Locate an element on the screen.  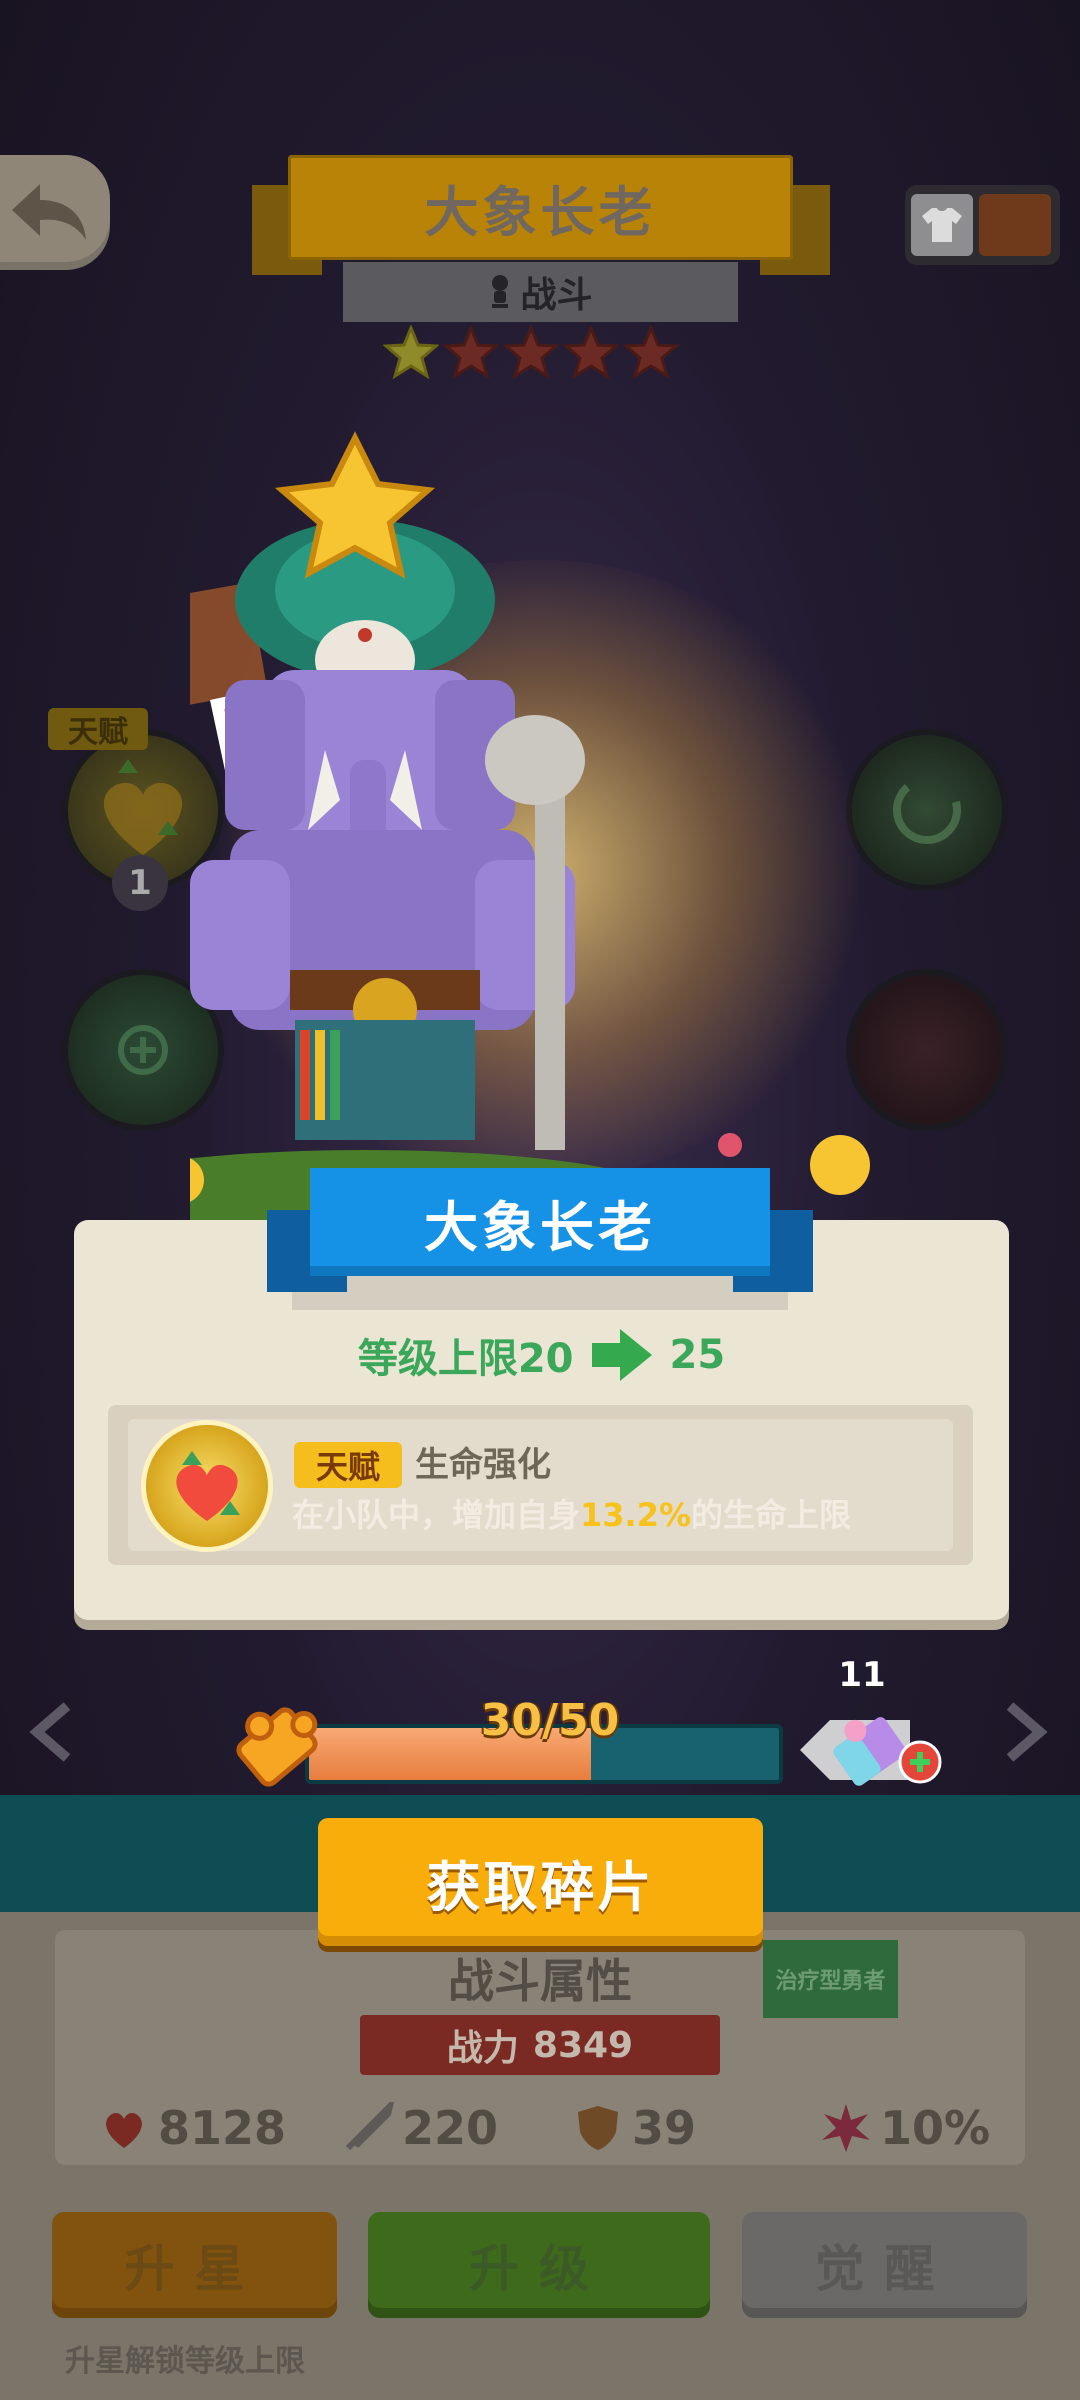
level-up-button: 升级 is located at coordinates (539, 2265).